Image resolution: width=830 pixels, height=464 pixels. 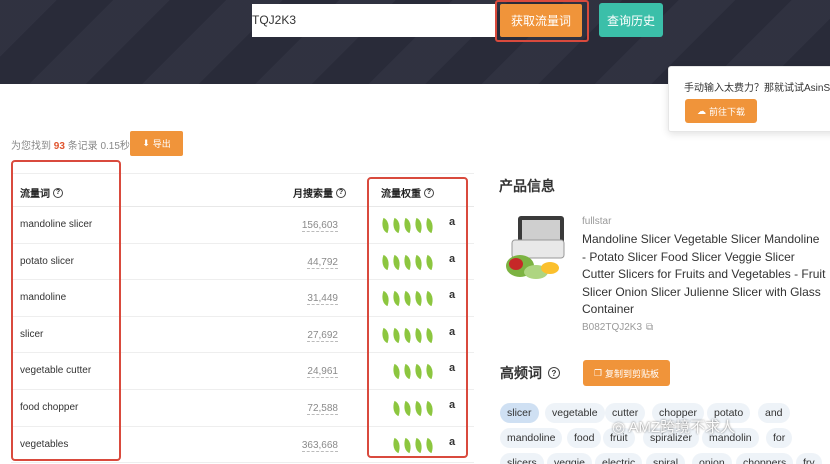 I want to click on stats-suffix: 条记录 0.15秒, so click(x=98, y=146).